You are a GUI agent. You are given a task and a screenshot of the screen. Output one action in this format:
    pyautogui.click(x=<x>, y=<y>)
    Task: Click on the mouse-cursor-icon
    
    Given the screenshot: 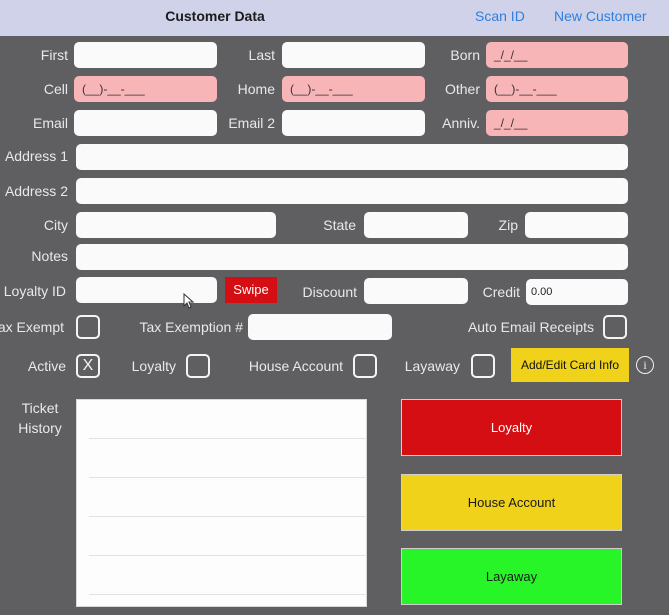 What is the action you would take?
    pyautogui.click(x=189, y=301)
    